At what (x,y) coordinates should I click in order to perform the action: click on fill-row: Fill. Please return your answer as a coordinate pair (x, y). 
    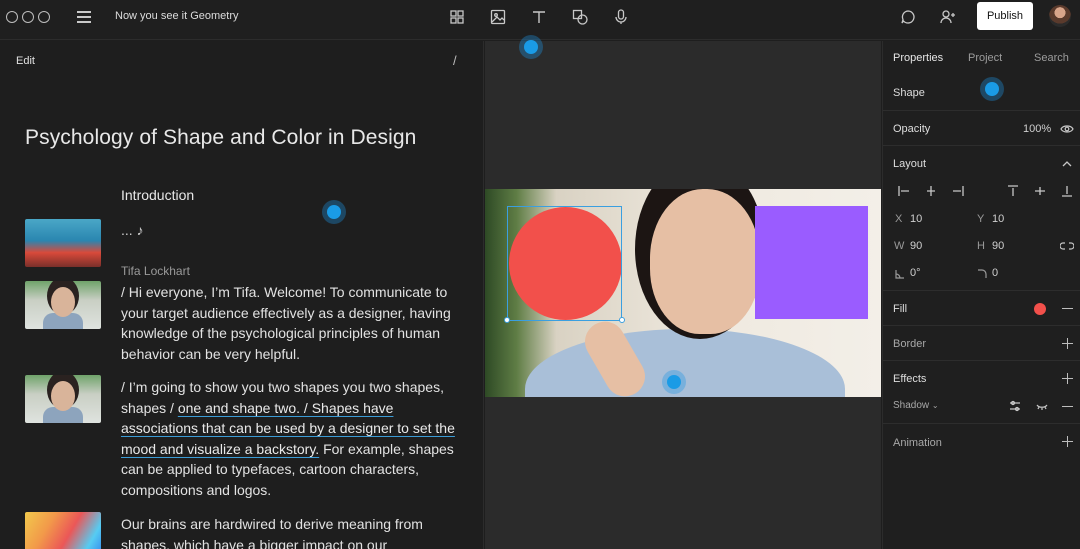
    Looking at the image, I should click on (981, 308).